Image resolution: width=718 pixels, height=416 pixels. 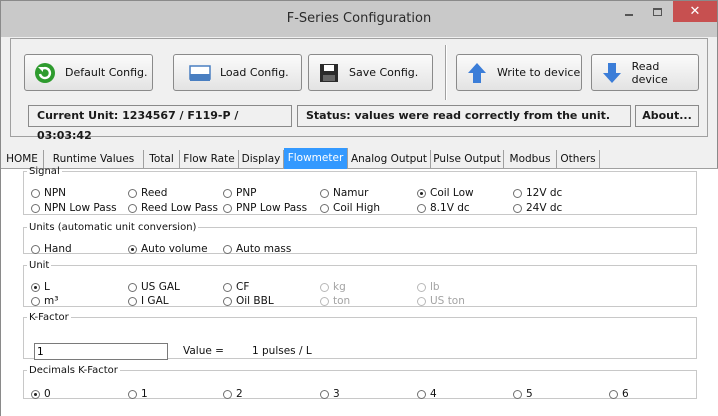 I want to click on unit-option: lb, so click(x=428, y=287).